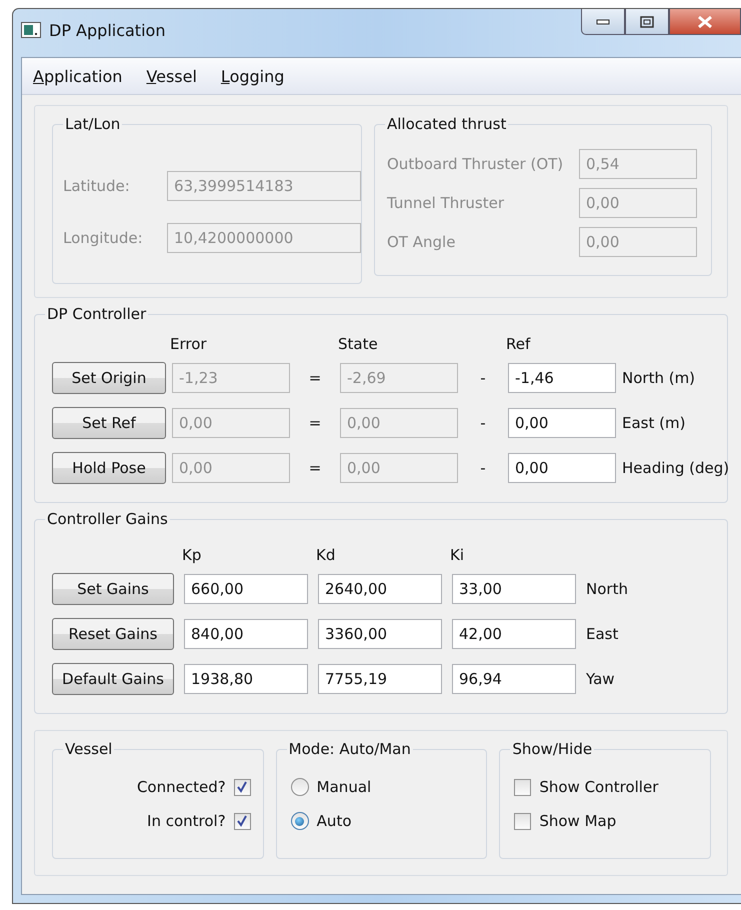  What do you see at coordinates (171, 76) in the screenshot?
I see `menu-item: Vessel` at bounding box center [171, 76].